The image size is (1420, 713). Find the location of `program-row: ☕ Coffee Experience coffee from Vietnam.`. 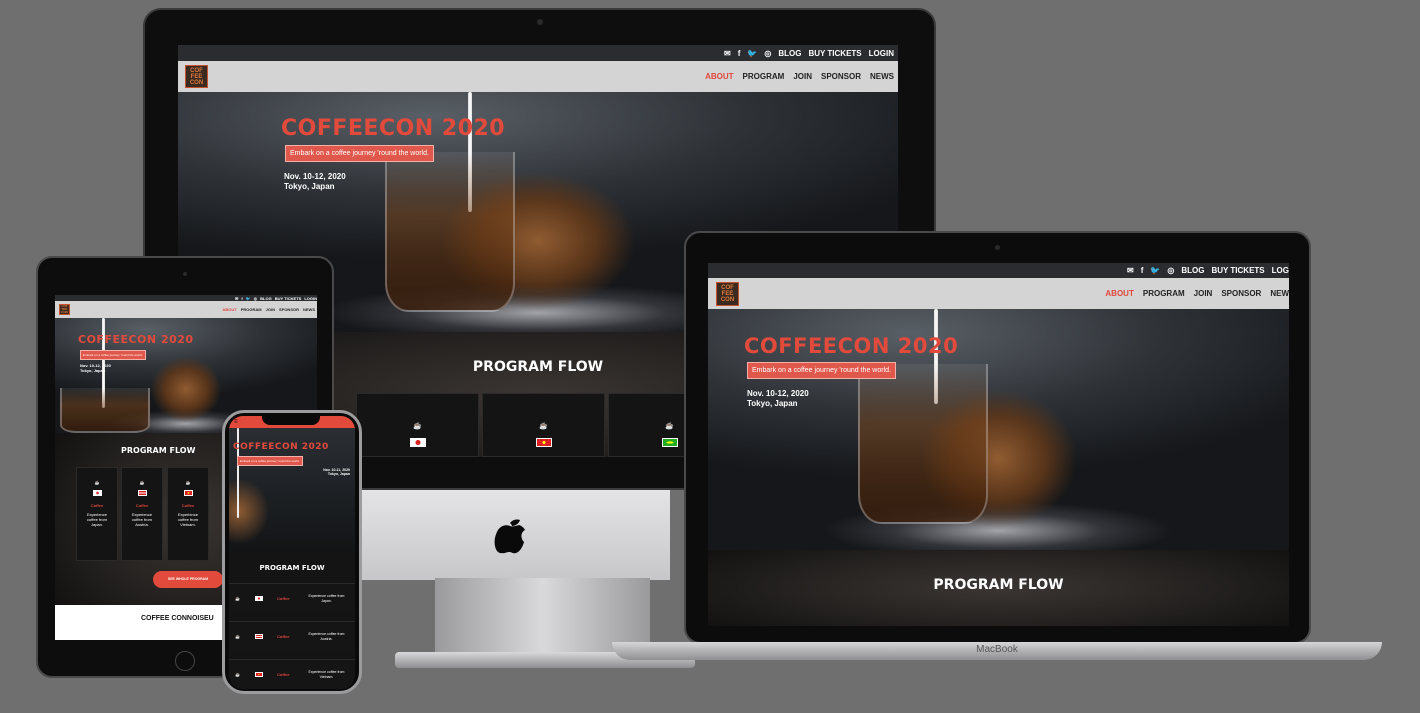

program-row: ☕ Coffee Experience coffee from Vietnam. is located at coordinates (292, 674).